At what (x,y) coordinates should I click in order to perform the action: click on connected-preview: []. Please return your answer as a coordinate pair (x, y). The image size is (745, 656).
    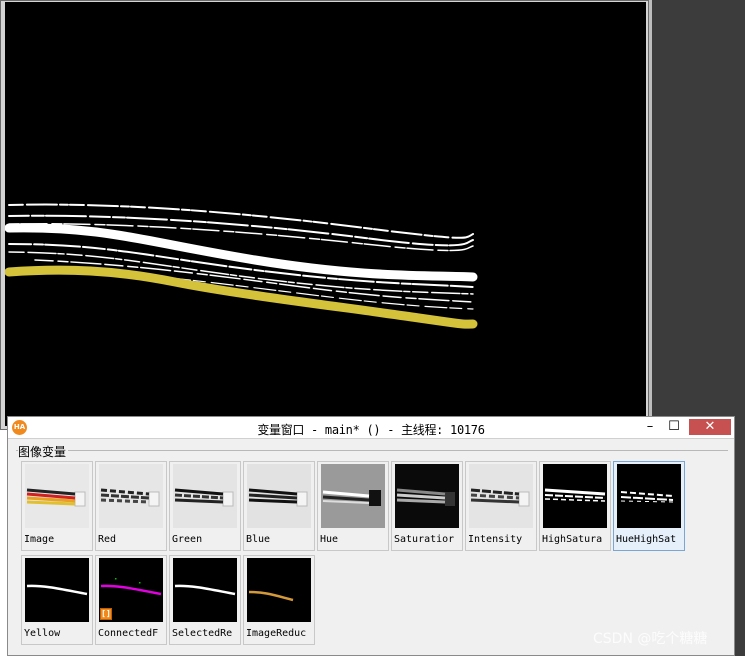
    Looking at the image, I should click on (131, 590).